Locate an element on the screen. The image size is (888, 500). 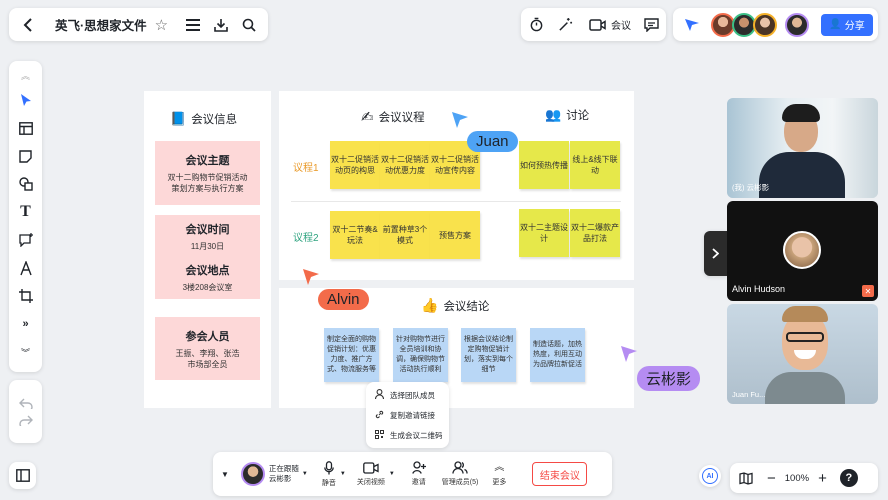
map-icon is located at coordinates (746, 478).